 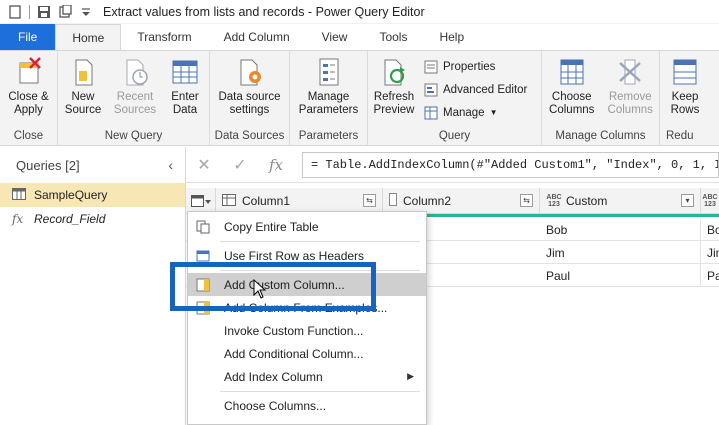 What do you see at coordinates (485, 89) in the screenshot?
I see `advanced-editor-label: Advanced Editor` at bounding box center [485, 89].